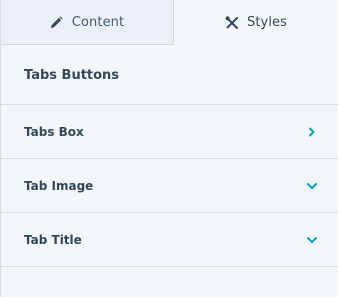 The width and height of the screenshot is (338, 297). Describe the element at coordinates (53, 239) in the screenshot. I see `accordion-row-label: Tab Title` at that location.